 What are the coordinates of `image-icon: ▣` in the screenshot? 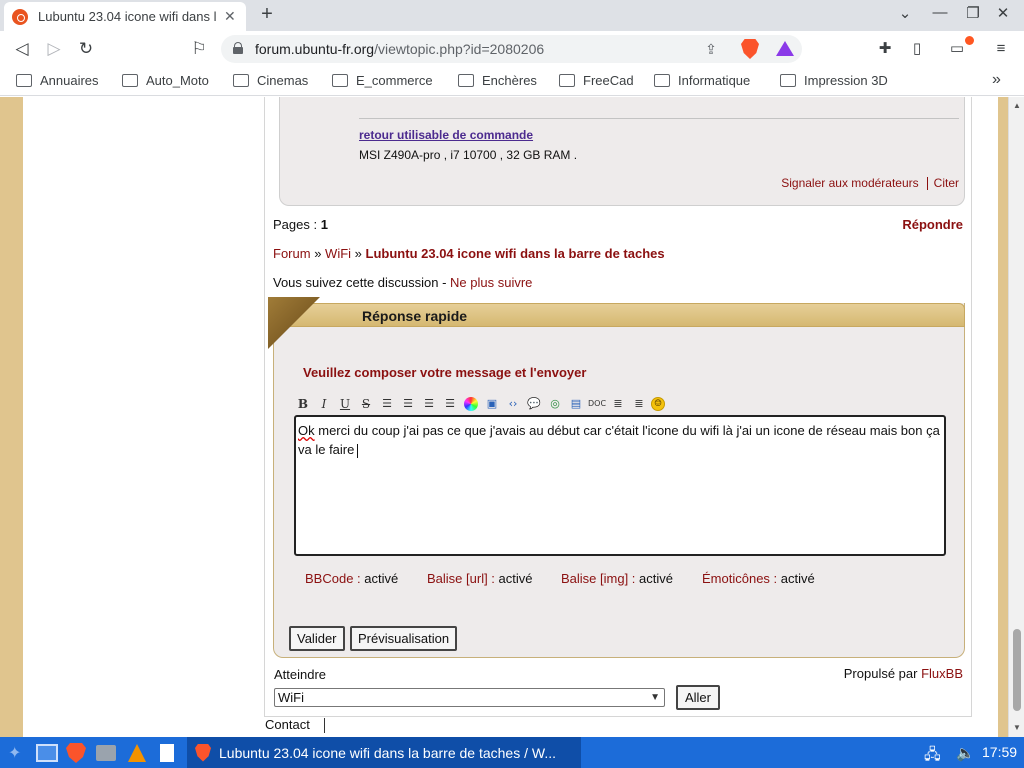 It's located at (492, 404).